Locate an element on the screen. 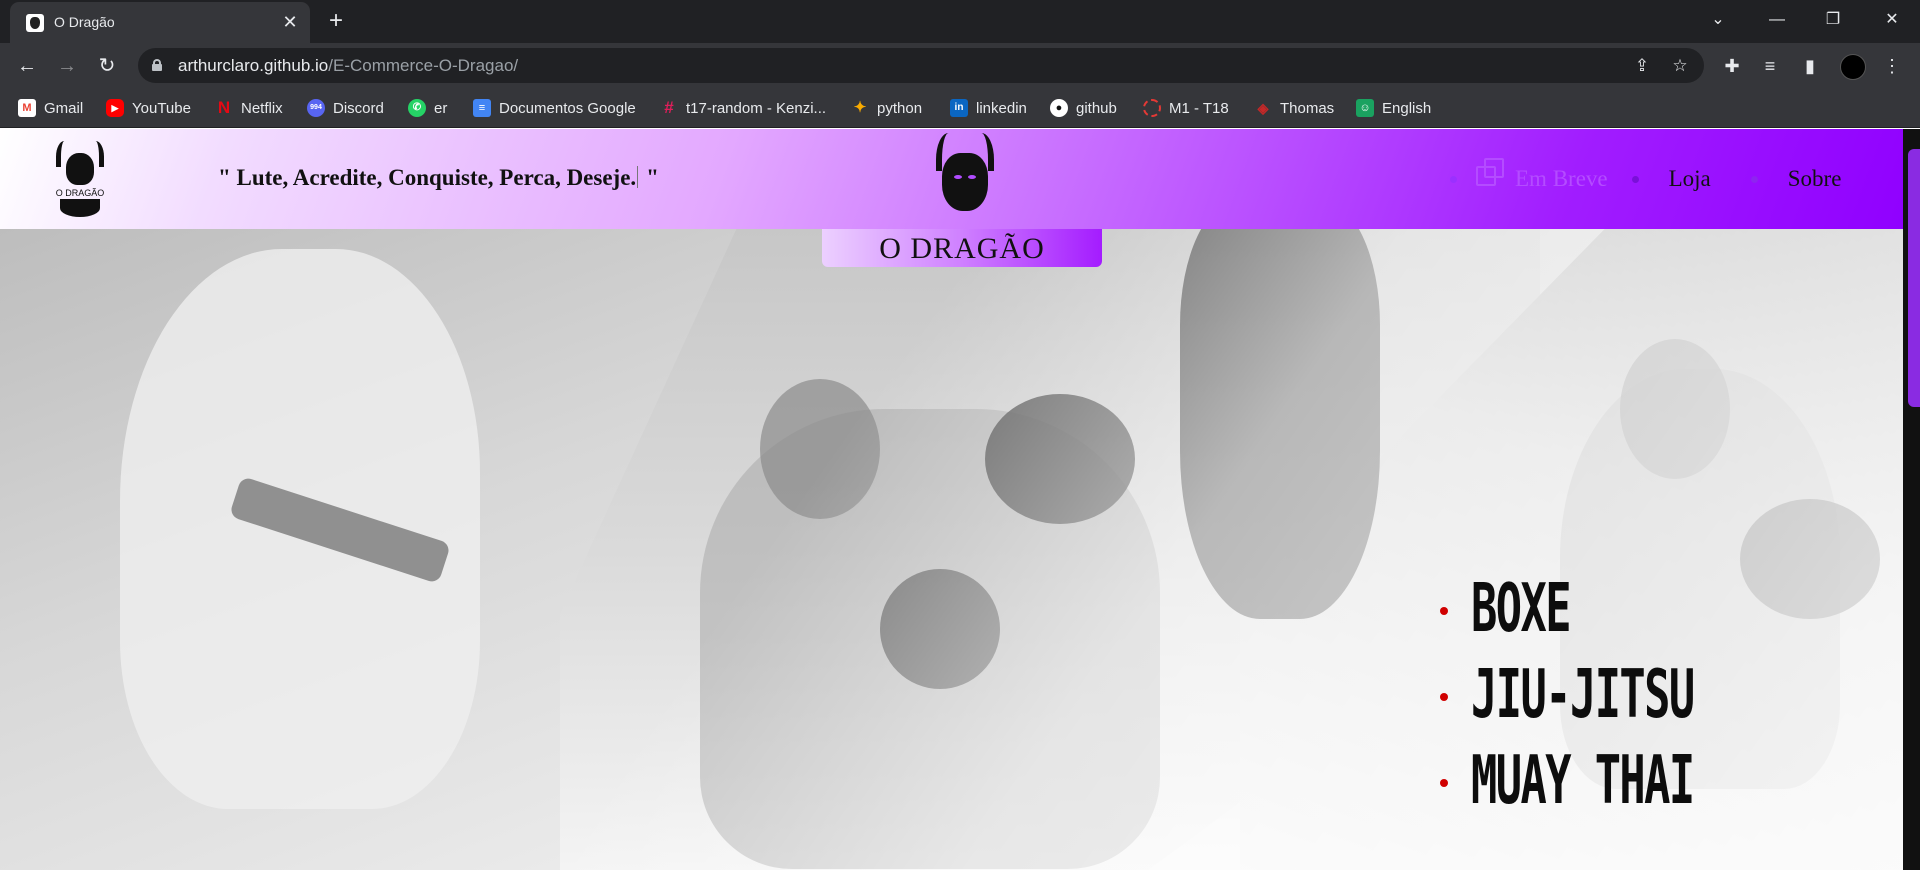 The height and width of the screenshot is (870, 1920). discipline-boxe: BOXE is located at coordinates (1521, 608).